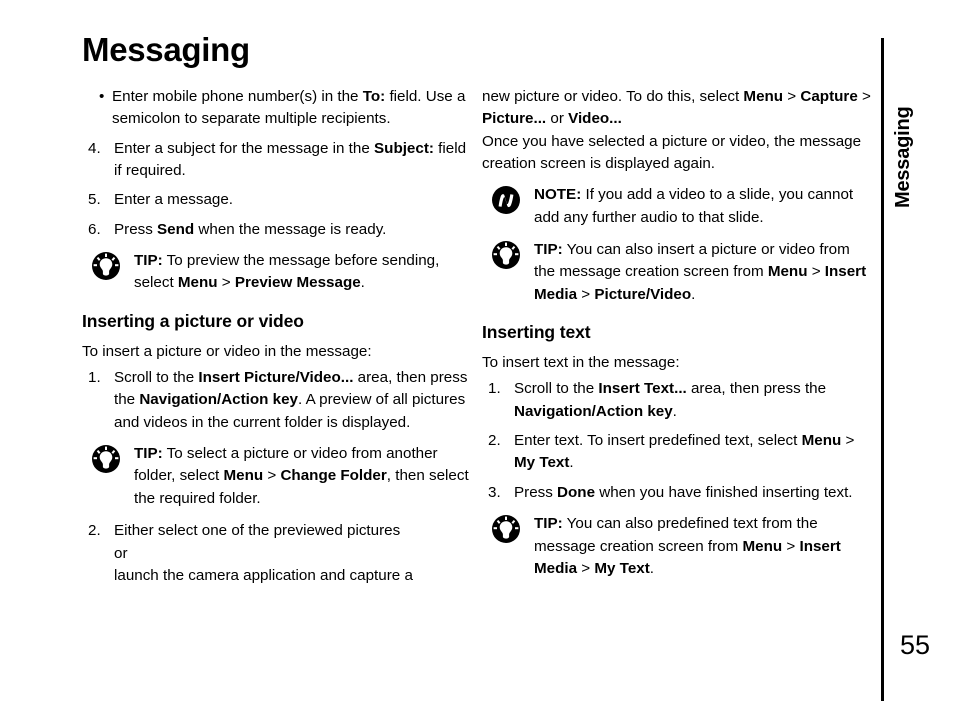 The image size is (954, 701). What do you see at coordinates (404, 148) in the screenshot?
I see `emphasis-text: Subject:` at bounding box center [404, 148].